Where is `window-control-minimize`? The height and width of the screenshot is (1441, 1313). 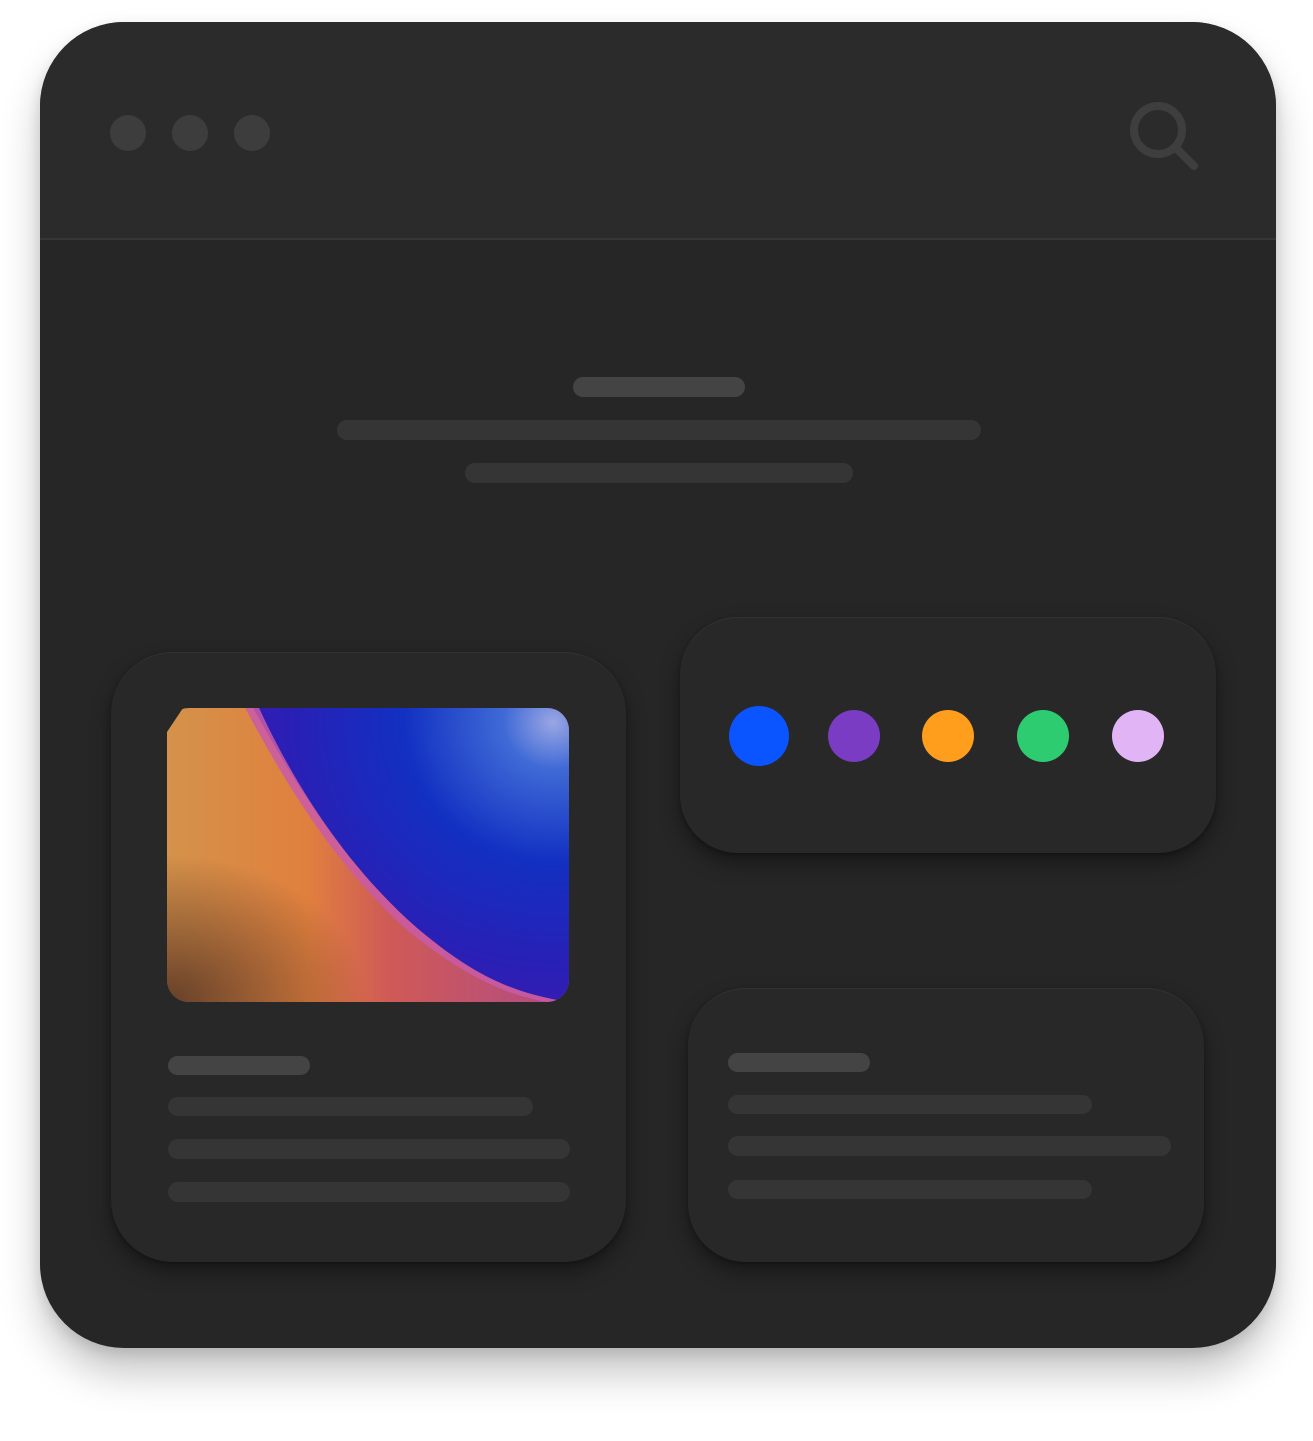
window-control-minimize is located at coordinates (190, 133).